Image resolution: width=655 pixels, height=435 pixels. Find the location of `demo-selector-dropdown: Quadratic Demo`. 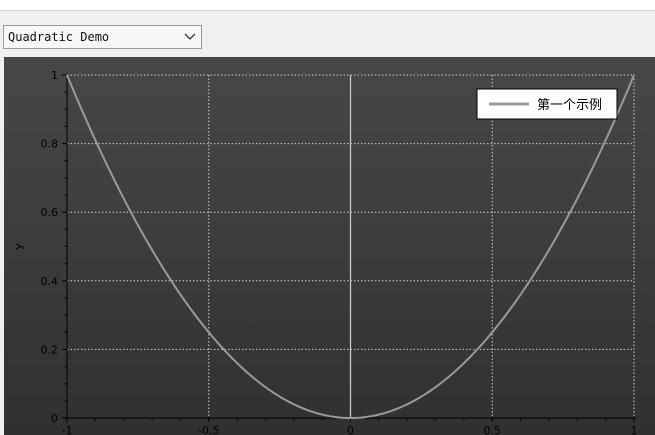

demo-selector-dropdown: Quadratic Demo is located at coordinates (102, 37).